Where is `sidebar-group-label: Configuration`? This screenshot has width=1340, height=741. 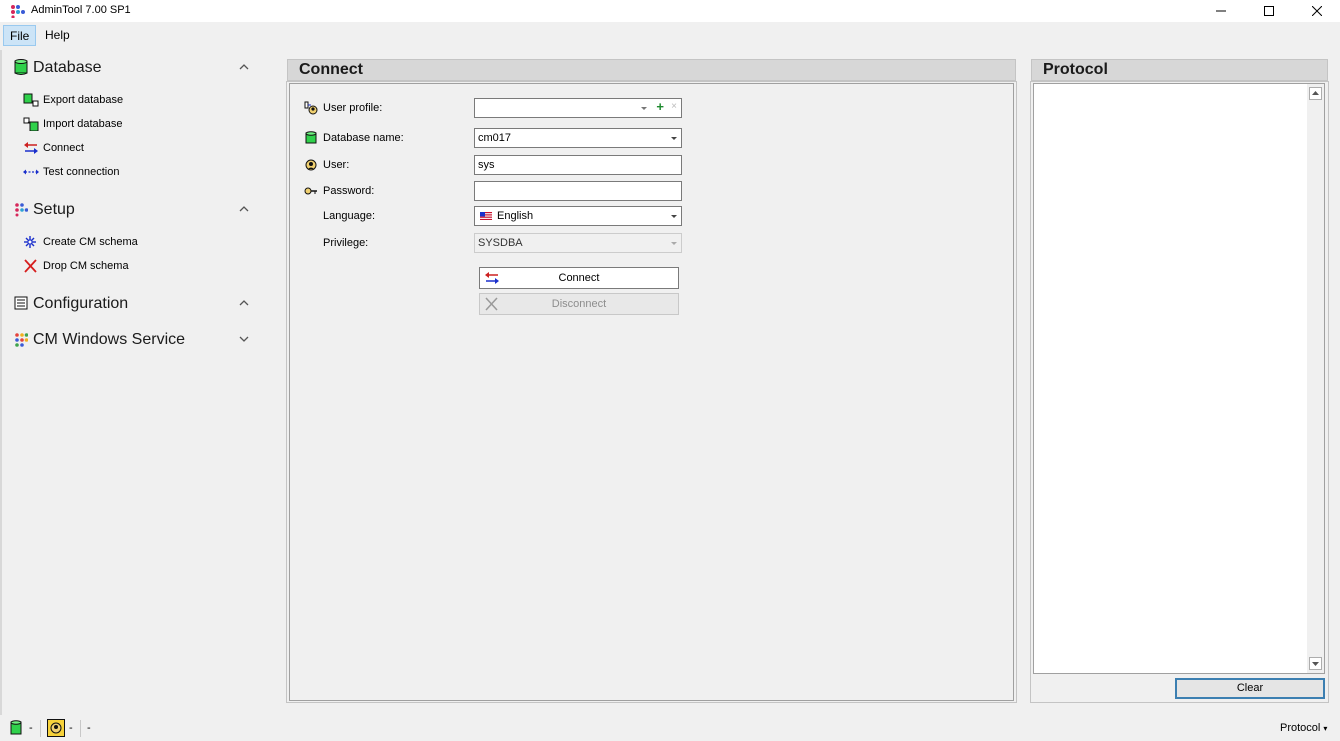
sidebar-group-label: Configuration is located at coordinates (81, 303).